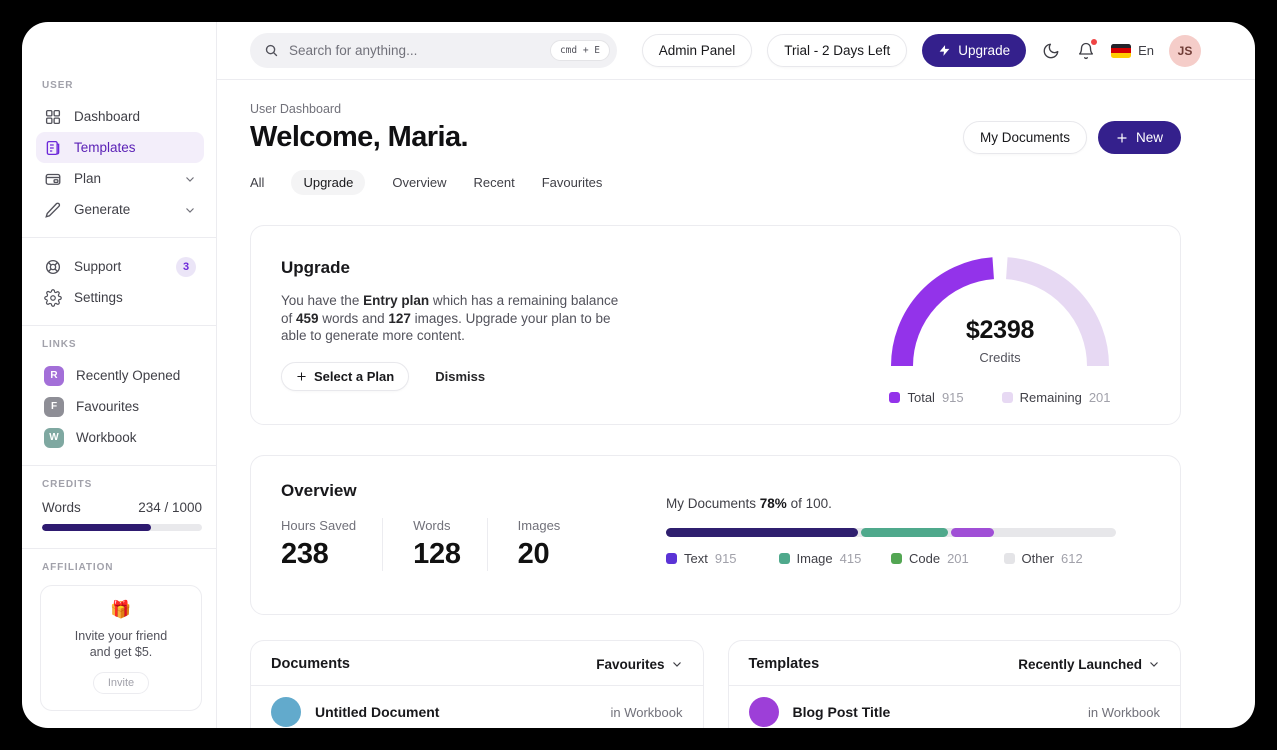  Describe the element at coordinates (697, 50) in the screenshot. I see `admin-panel-button: Admin Panel` at that location.